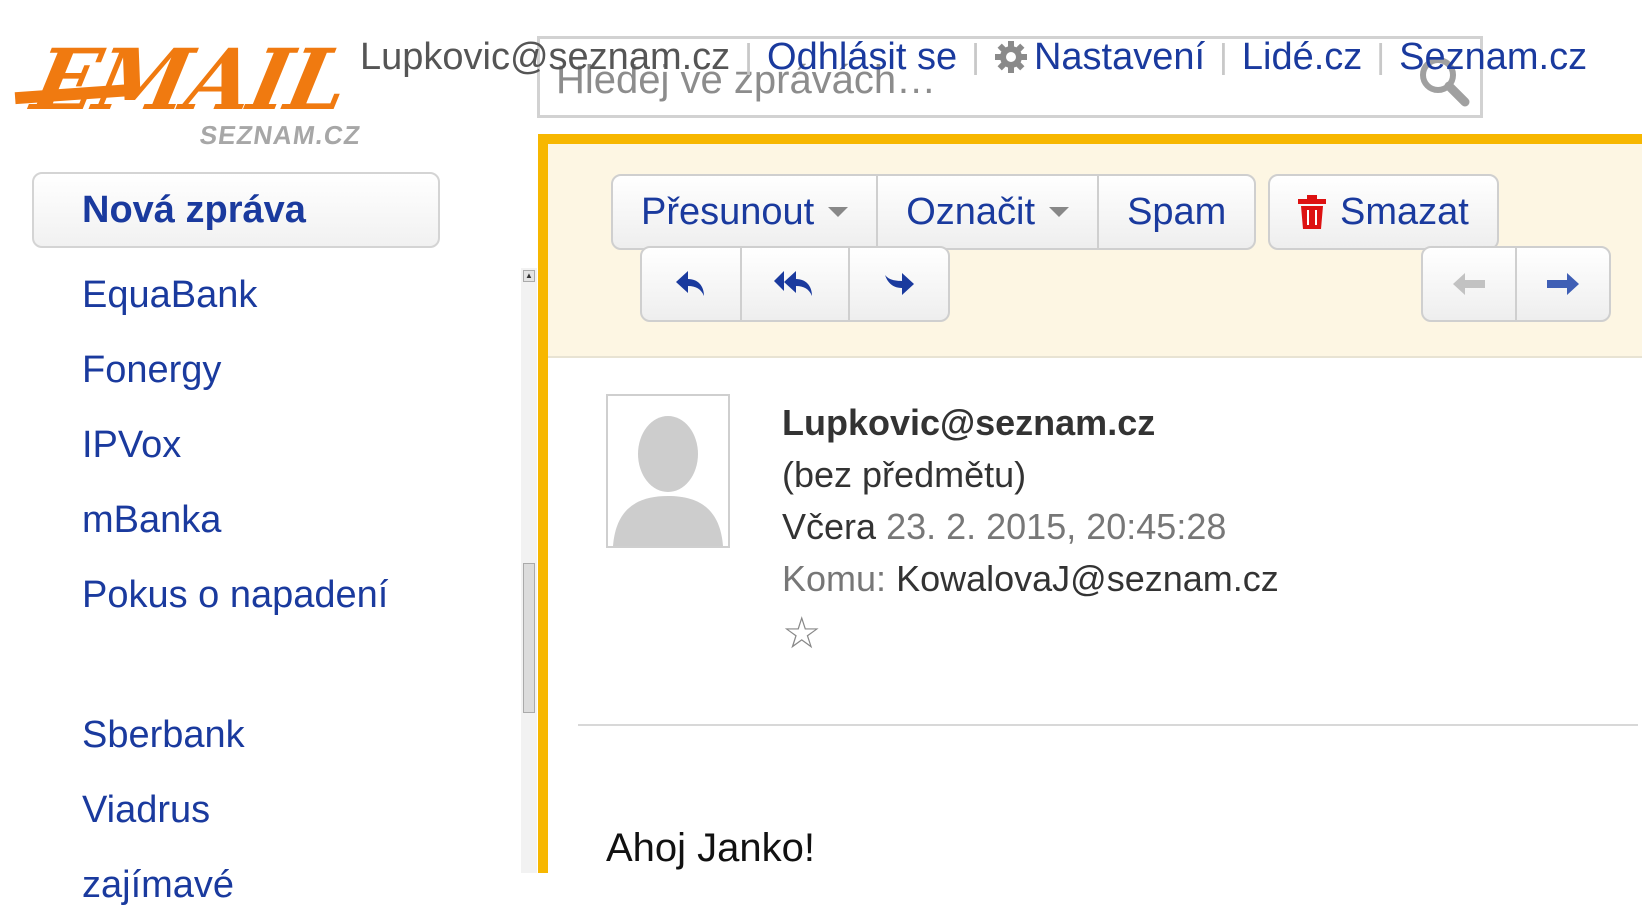  Describe the element at coordinates (904, 474) in the screenshot. I see `message-subject: (bez předmětu)` at that location.